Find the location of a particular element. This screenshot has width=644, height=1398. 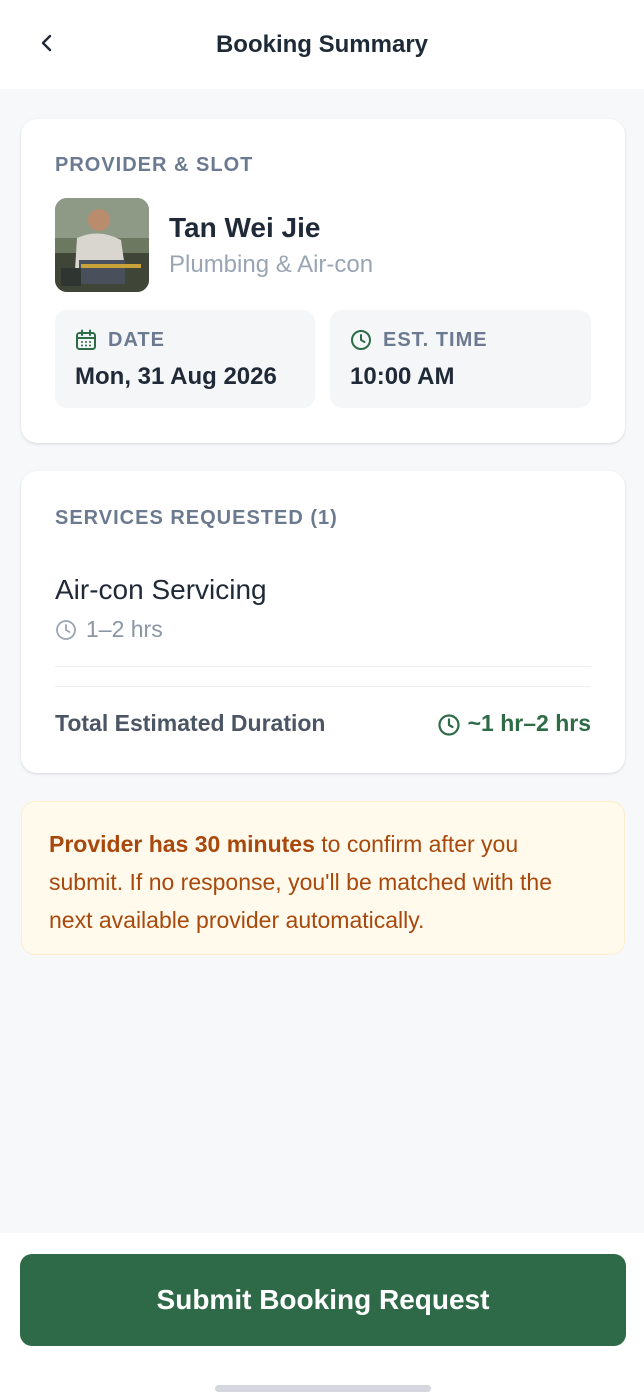

provider-avatar is located at coordinates (102, 245).